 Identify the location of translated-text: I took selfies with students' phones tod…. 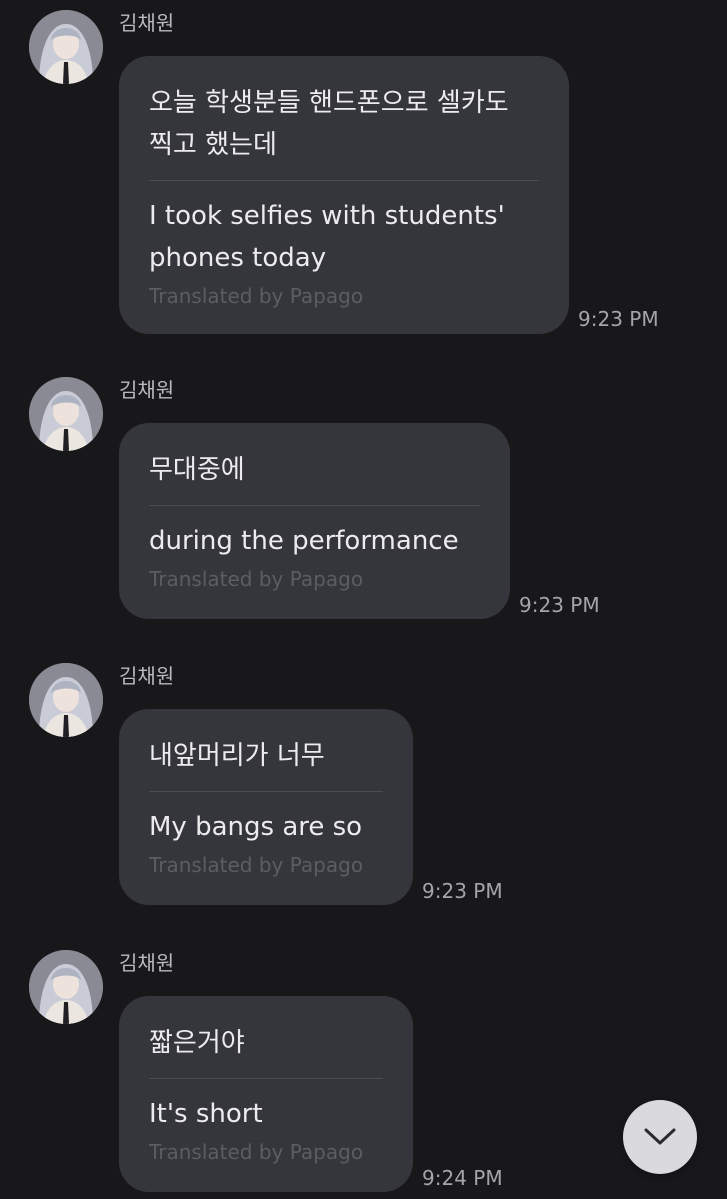
(327, 237).